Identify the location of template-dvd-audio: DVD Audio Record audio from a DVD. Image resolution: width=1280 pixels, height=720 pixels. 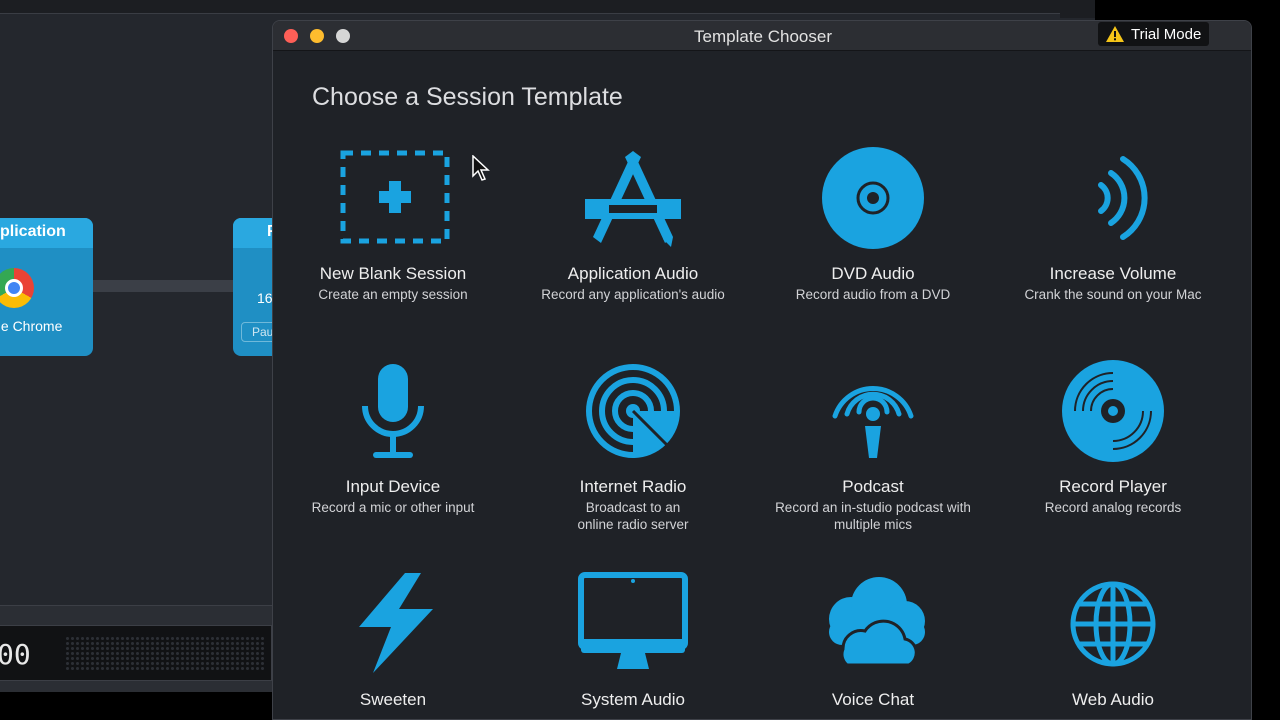
(873, 223).